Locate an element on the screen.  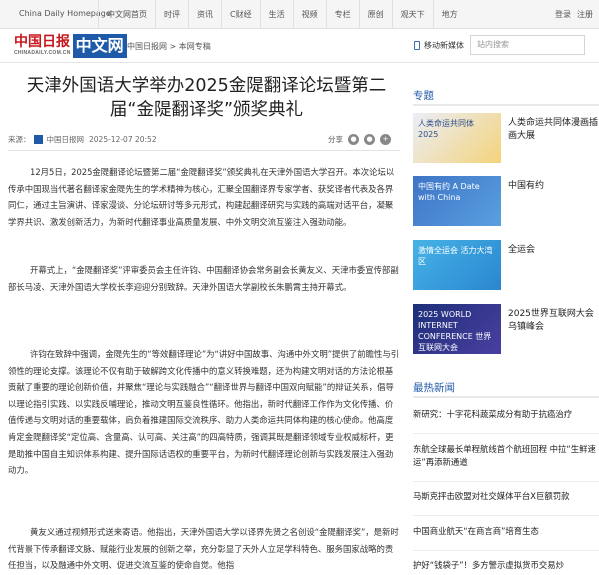
nav-item-home: 中文网首页 is located at coordinates (126, 14).